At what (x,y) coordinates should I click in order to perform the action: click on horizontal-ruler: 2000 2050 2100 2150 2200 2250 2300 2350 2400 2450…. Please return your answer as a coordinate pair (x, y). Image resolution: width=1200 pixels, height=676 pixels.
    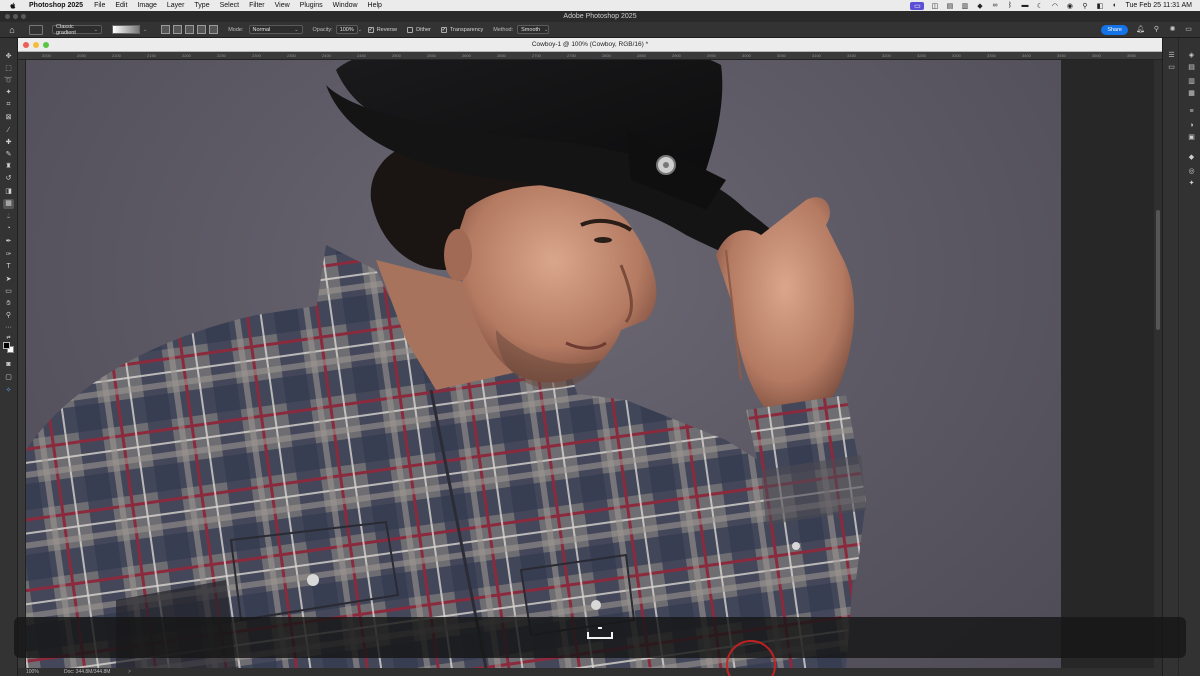
    Looking at the image, I should click on (590, 56).